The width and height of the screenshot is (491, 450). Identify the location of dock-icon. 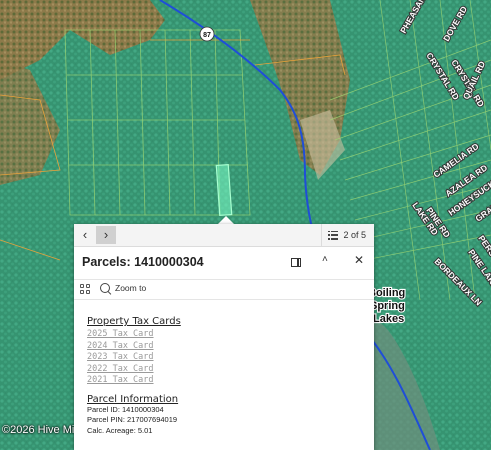
(296, 262).